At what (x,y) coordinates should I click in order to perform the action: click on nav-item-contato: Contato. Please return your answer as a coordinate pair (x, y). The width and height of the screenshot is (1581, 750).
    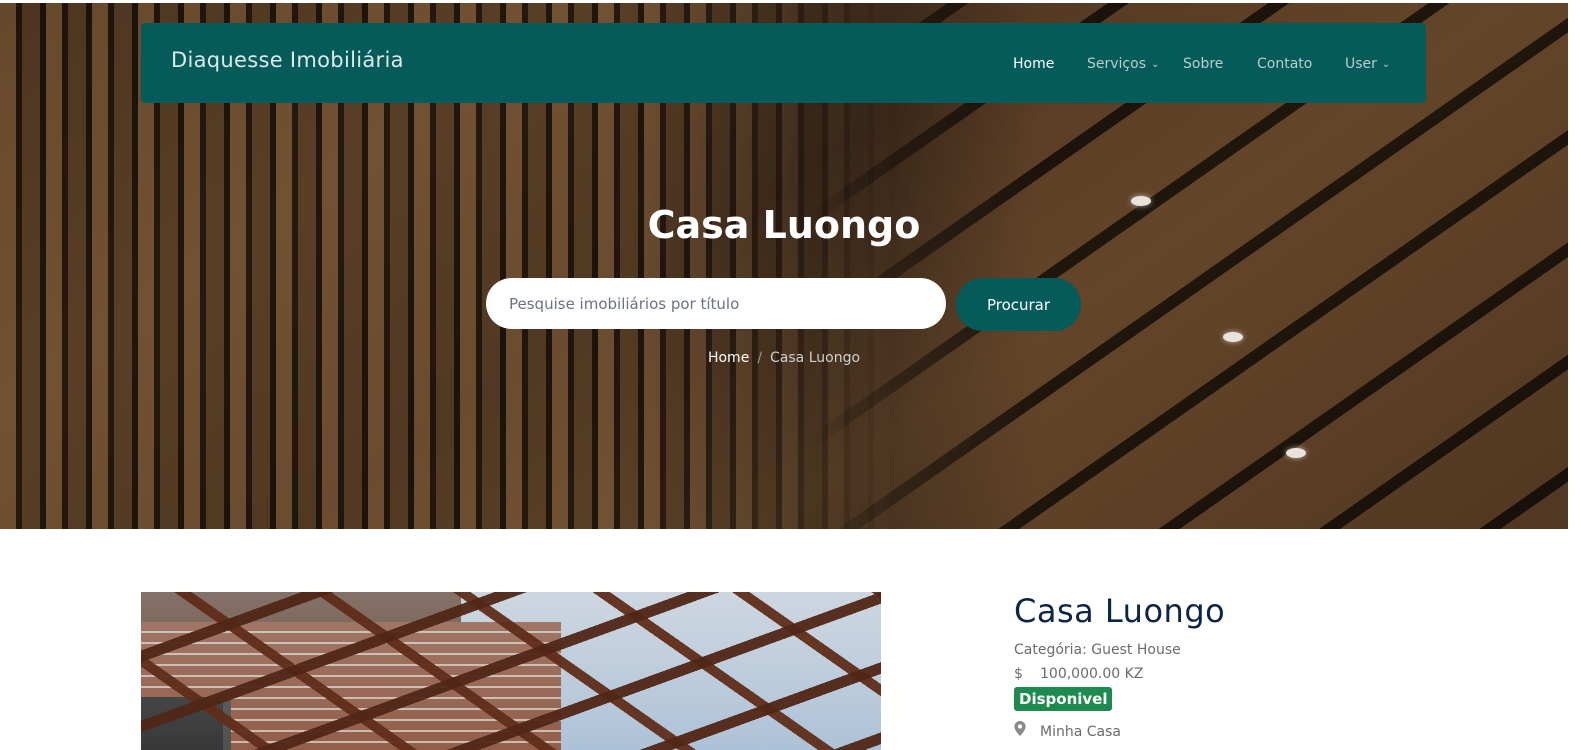
    Looking at the image, I should click on (1284, 64).